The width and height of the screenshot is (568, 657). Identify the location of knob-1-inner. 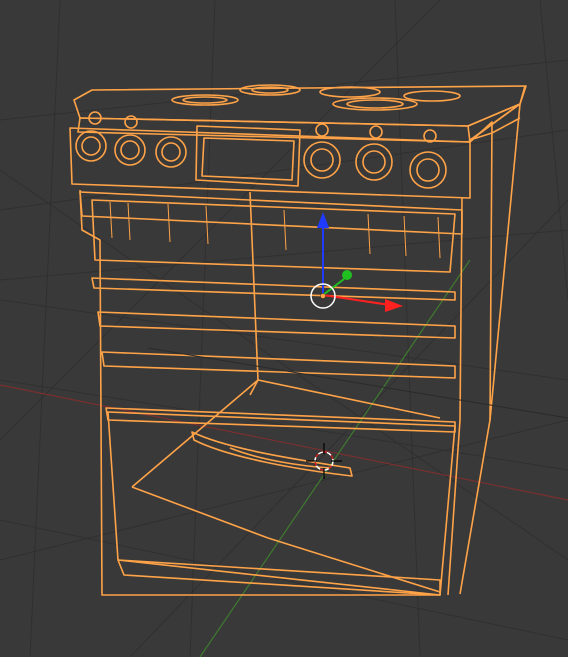
(91, 146).